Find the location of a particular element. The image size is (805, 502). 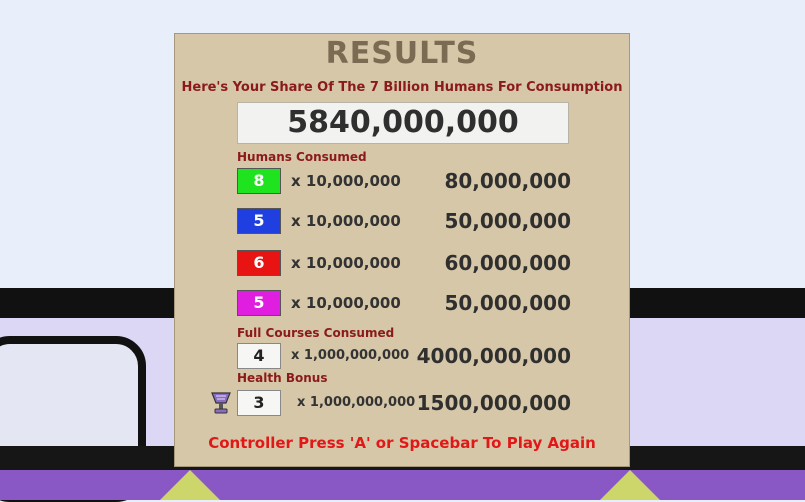

health-row: 3 x 1,000,000,000 1500,000,000 is located at coordinates (402, 404).